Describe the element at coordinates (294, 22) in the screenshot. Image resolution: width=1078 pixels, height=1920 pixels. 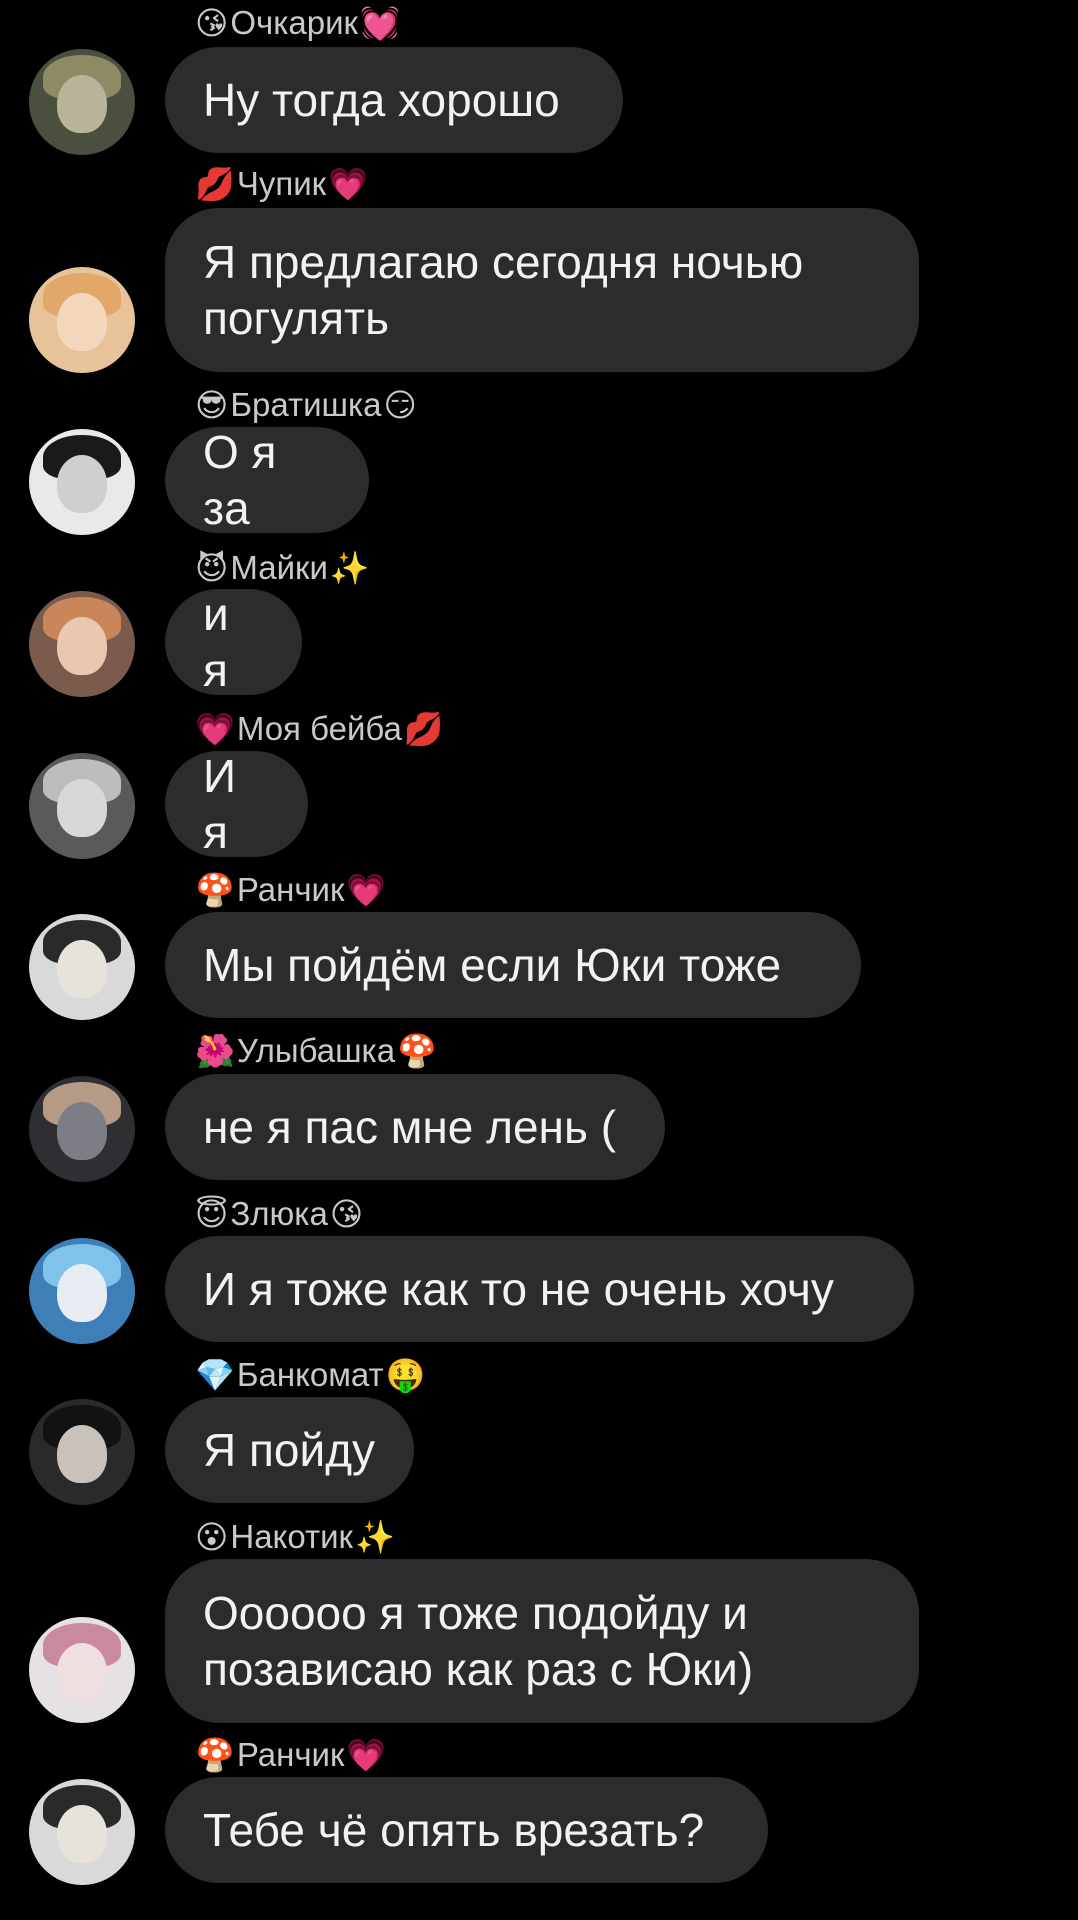
I see `sender-label: Очкарик` at that location.